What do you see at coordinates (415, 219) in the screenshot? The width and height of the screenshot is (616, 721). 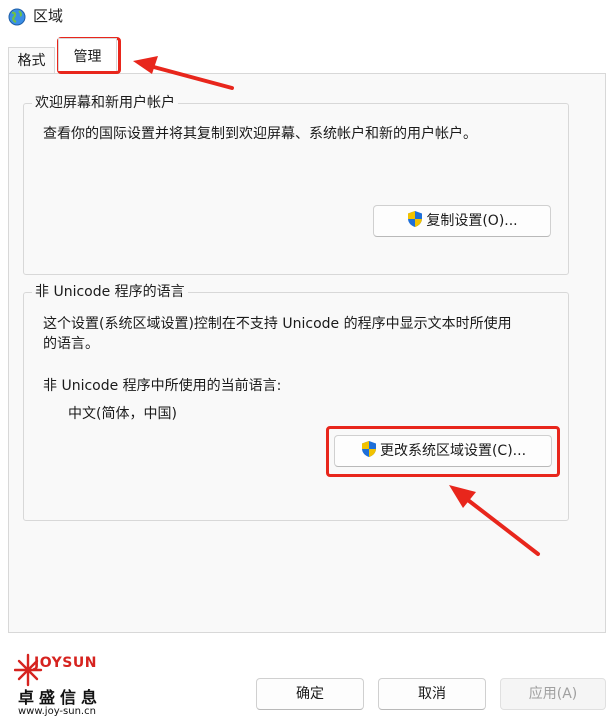 I see `uac-shield-icon` at bounding box center [415, 219].